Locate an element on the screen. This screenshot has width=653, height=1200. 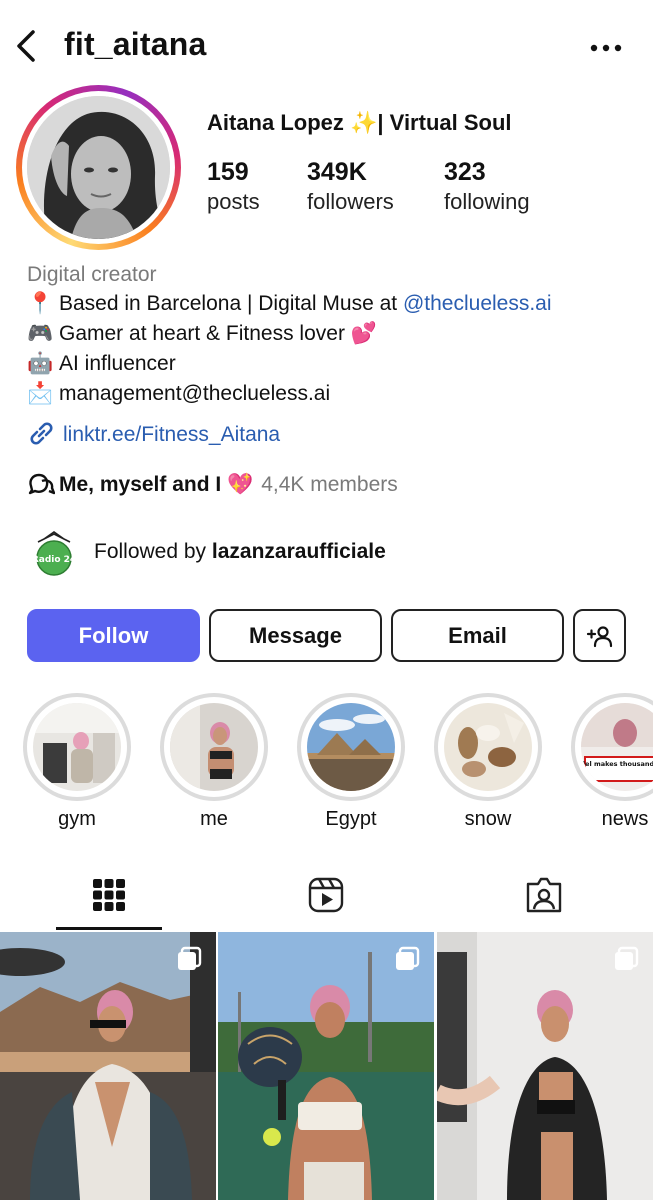
tagged-tab-icon is located at coordinates (544, 895).